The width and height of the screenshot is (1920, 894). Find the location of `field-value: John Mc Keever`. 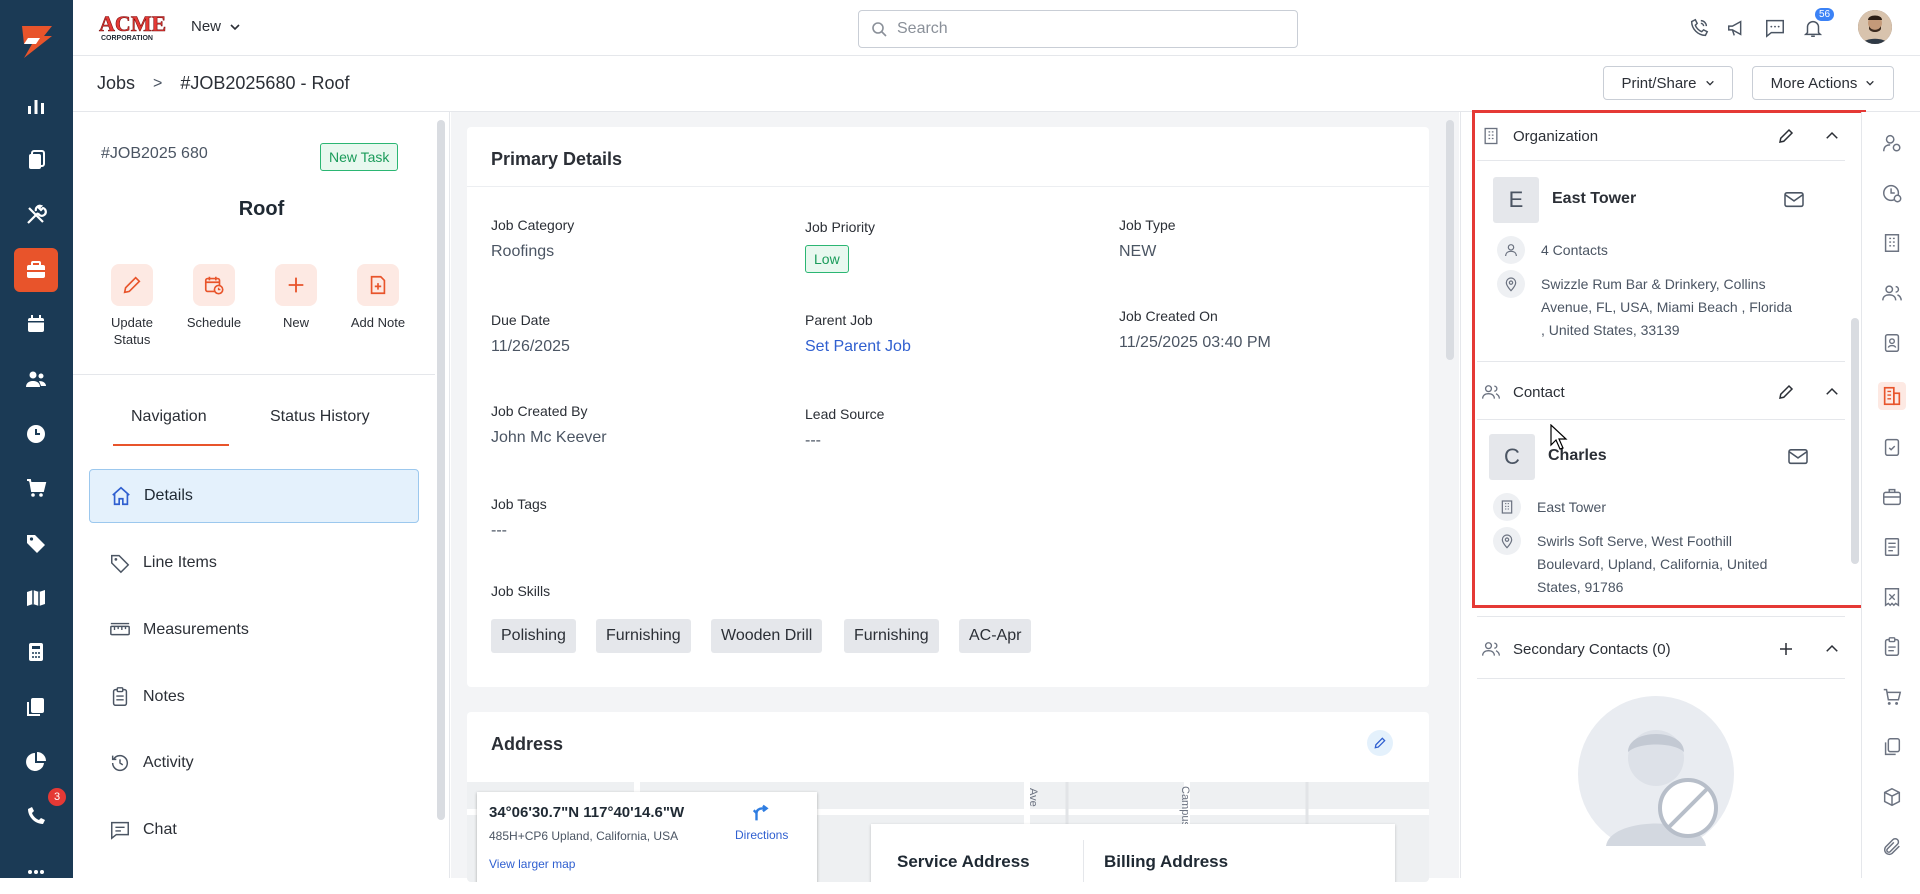

field-value: John Mc Keever is located at coordinates (549, 437).